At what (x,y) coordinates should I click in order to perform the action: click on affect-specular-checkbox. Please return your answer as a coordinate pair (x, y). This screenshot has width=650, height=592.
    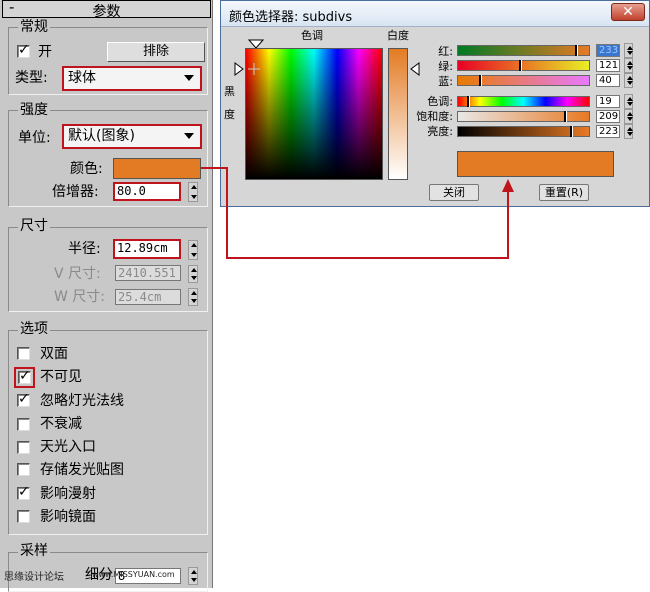
    Looking at the image, I should click on (23, 516).